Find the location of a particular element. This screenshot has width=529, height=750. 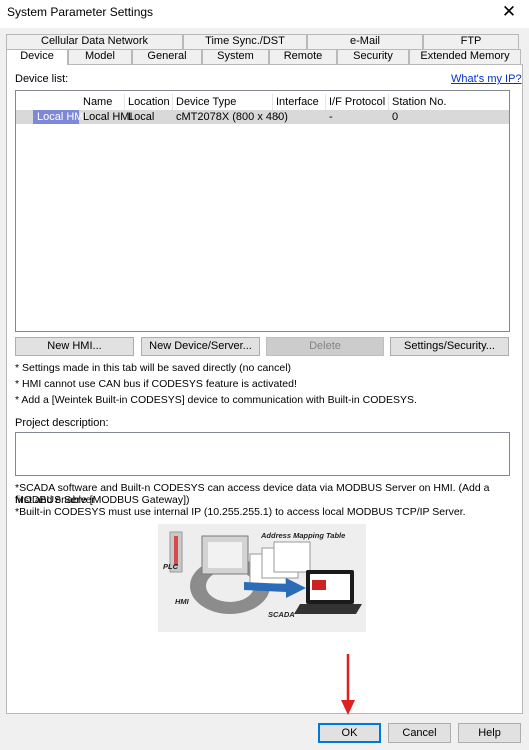

tab-general: General is located at coordinates (167, 56).